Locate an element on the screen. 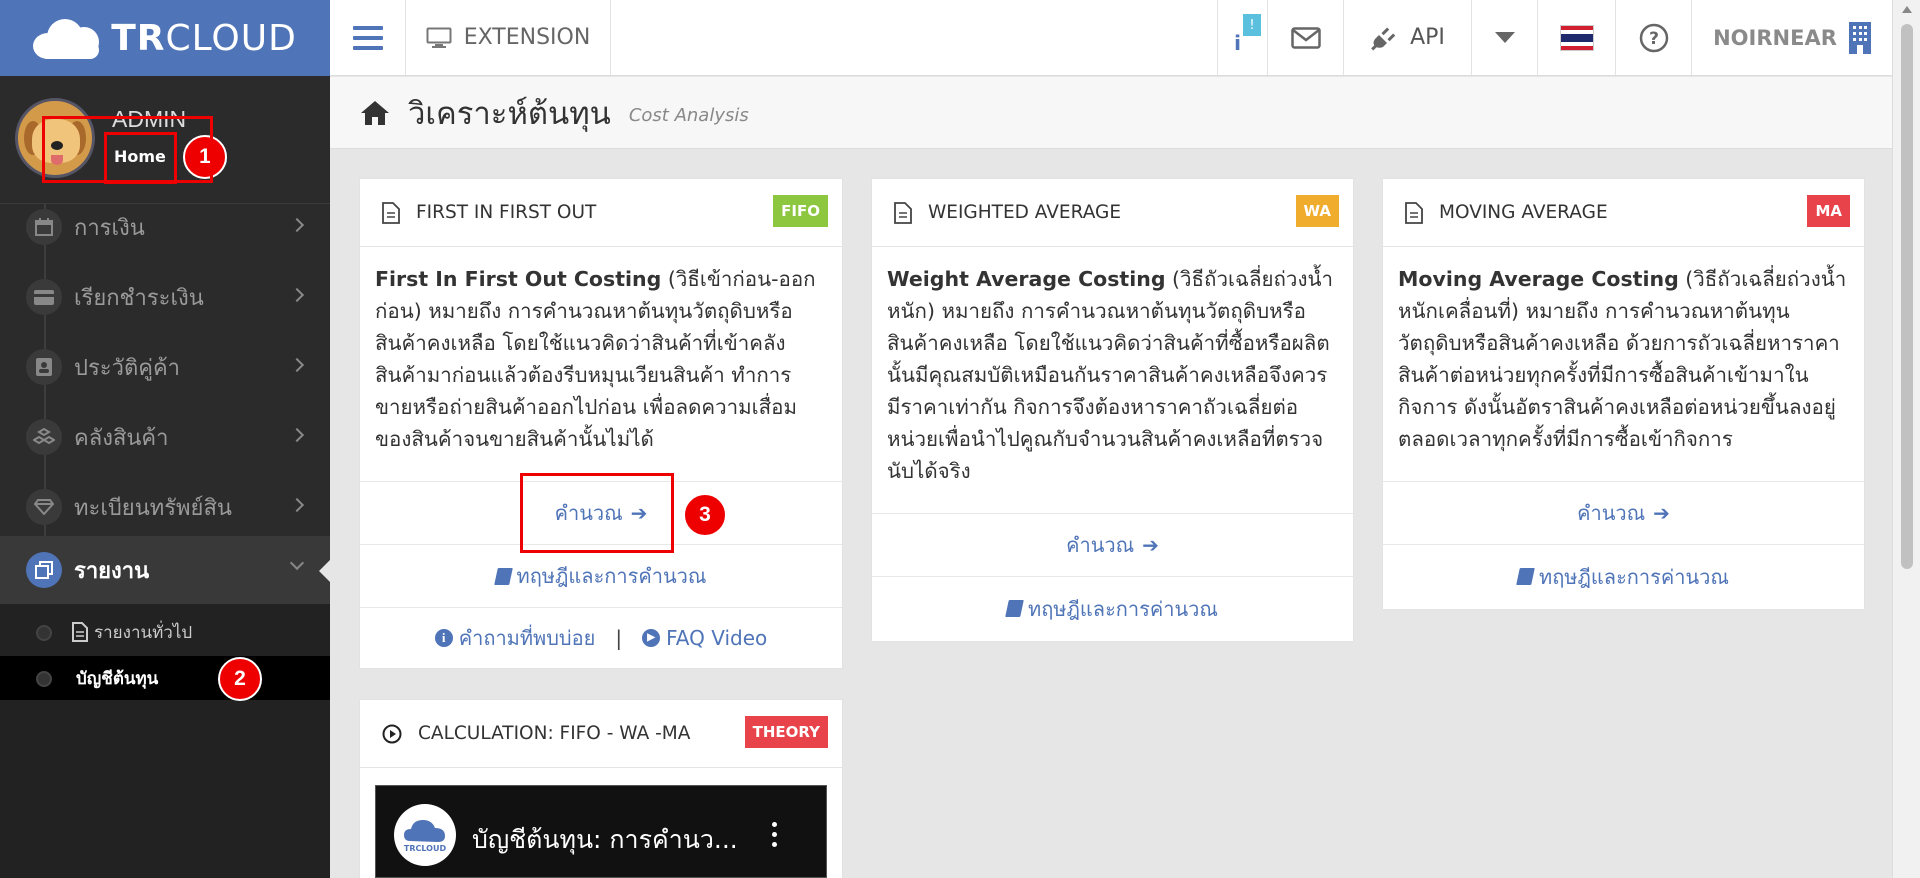  submenu-label: บัญชีต้นทุน is located at coordinates (117, 678).